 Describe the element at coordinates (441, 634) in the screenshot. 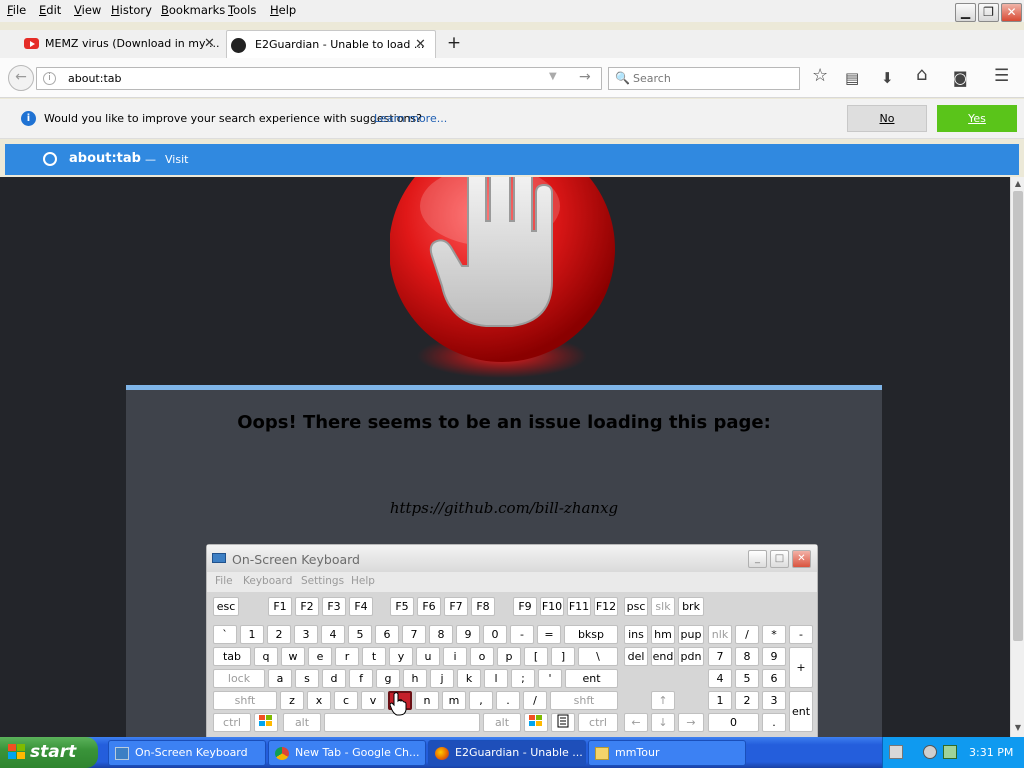

I see `key-8: 8` at that location.